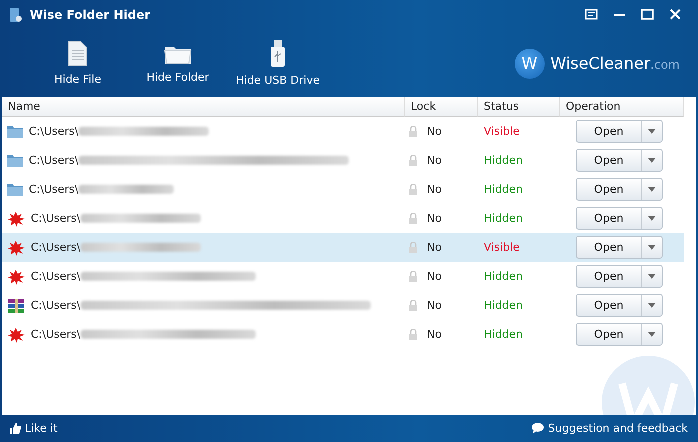  I want to click on app-icon, so click(16, 15).